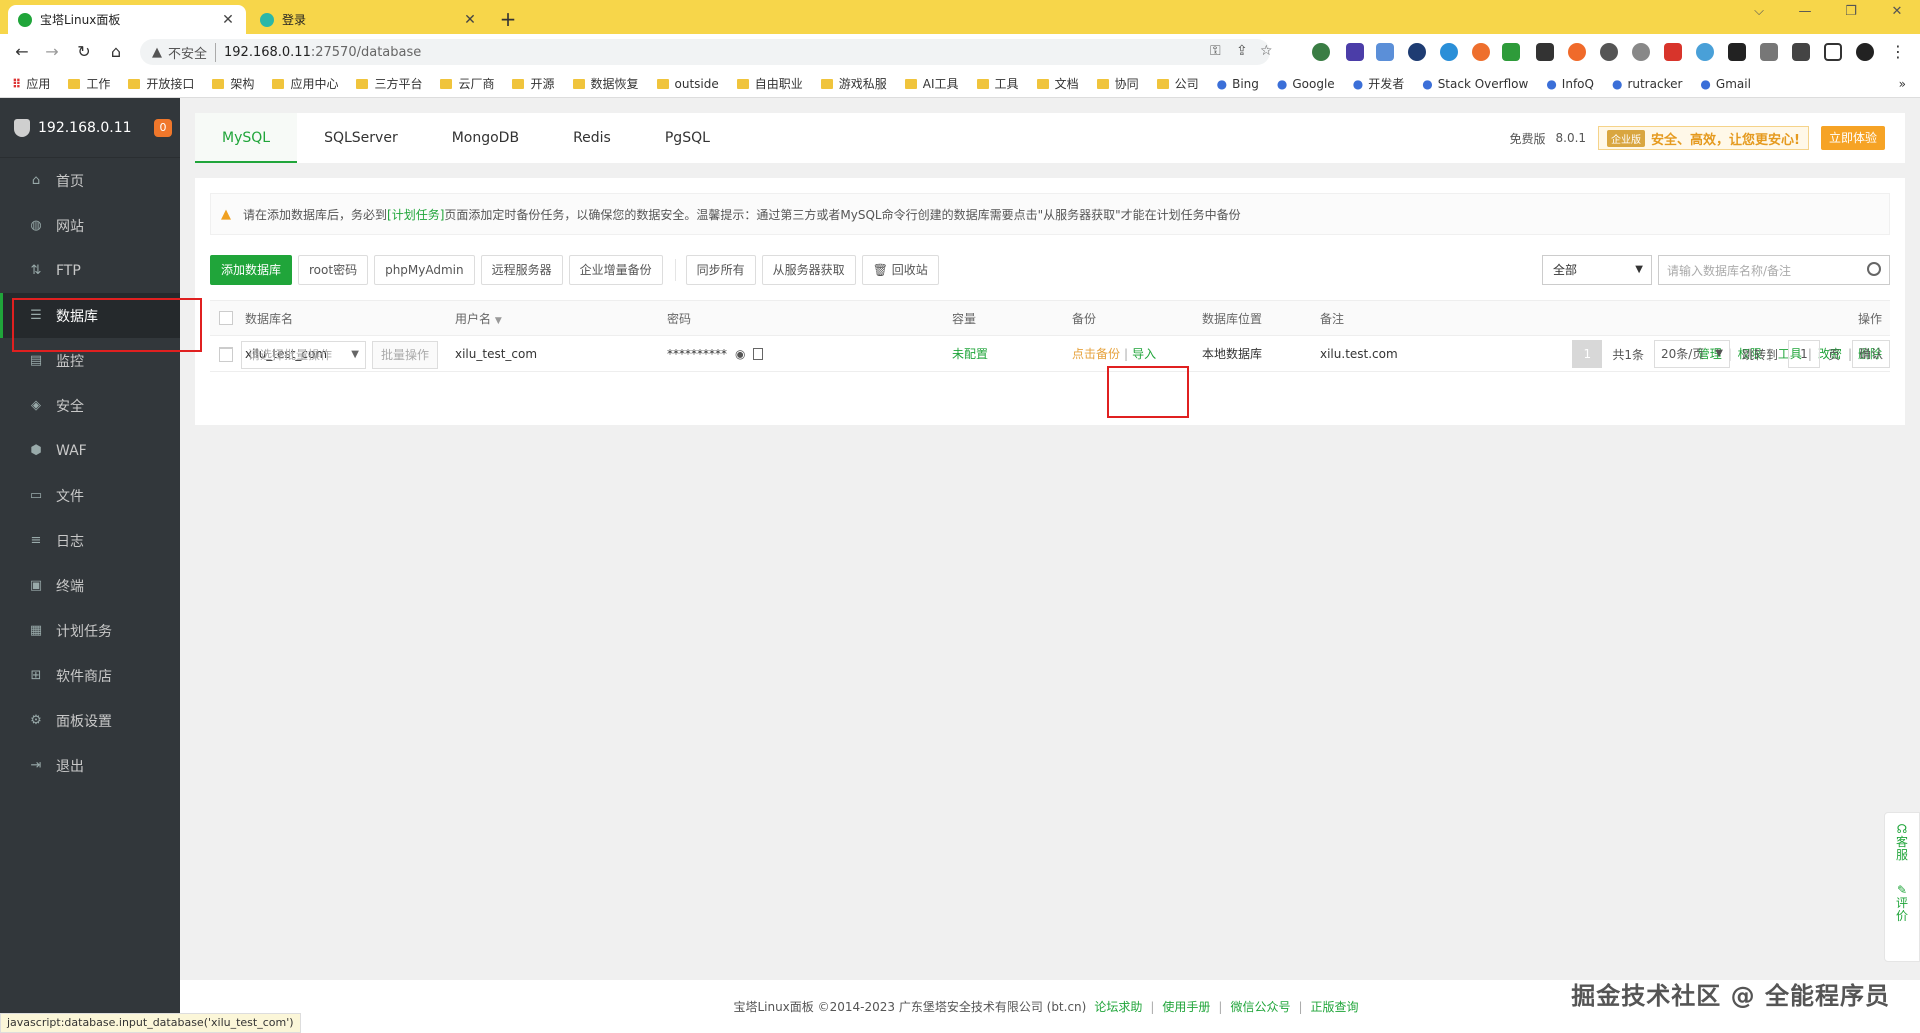 This screenshot has height=1033, width=1920. Describe the element at coordinates (90, 450) in the screenshot. I see `sidebar-item-waf: ⬢ WAF` at that location.